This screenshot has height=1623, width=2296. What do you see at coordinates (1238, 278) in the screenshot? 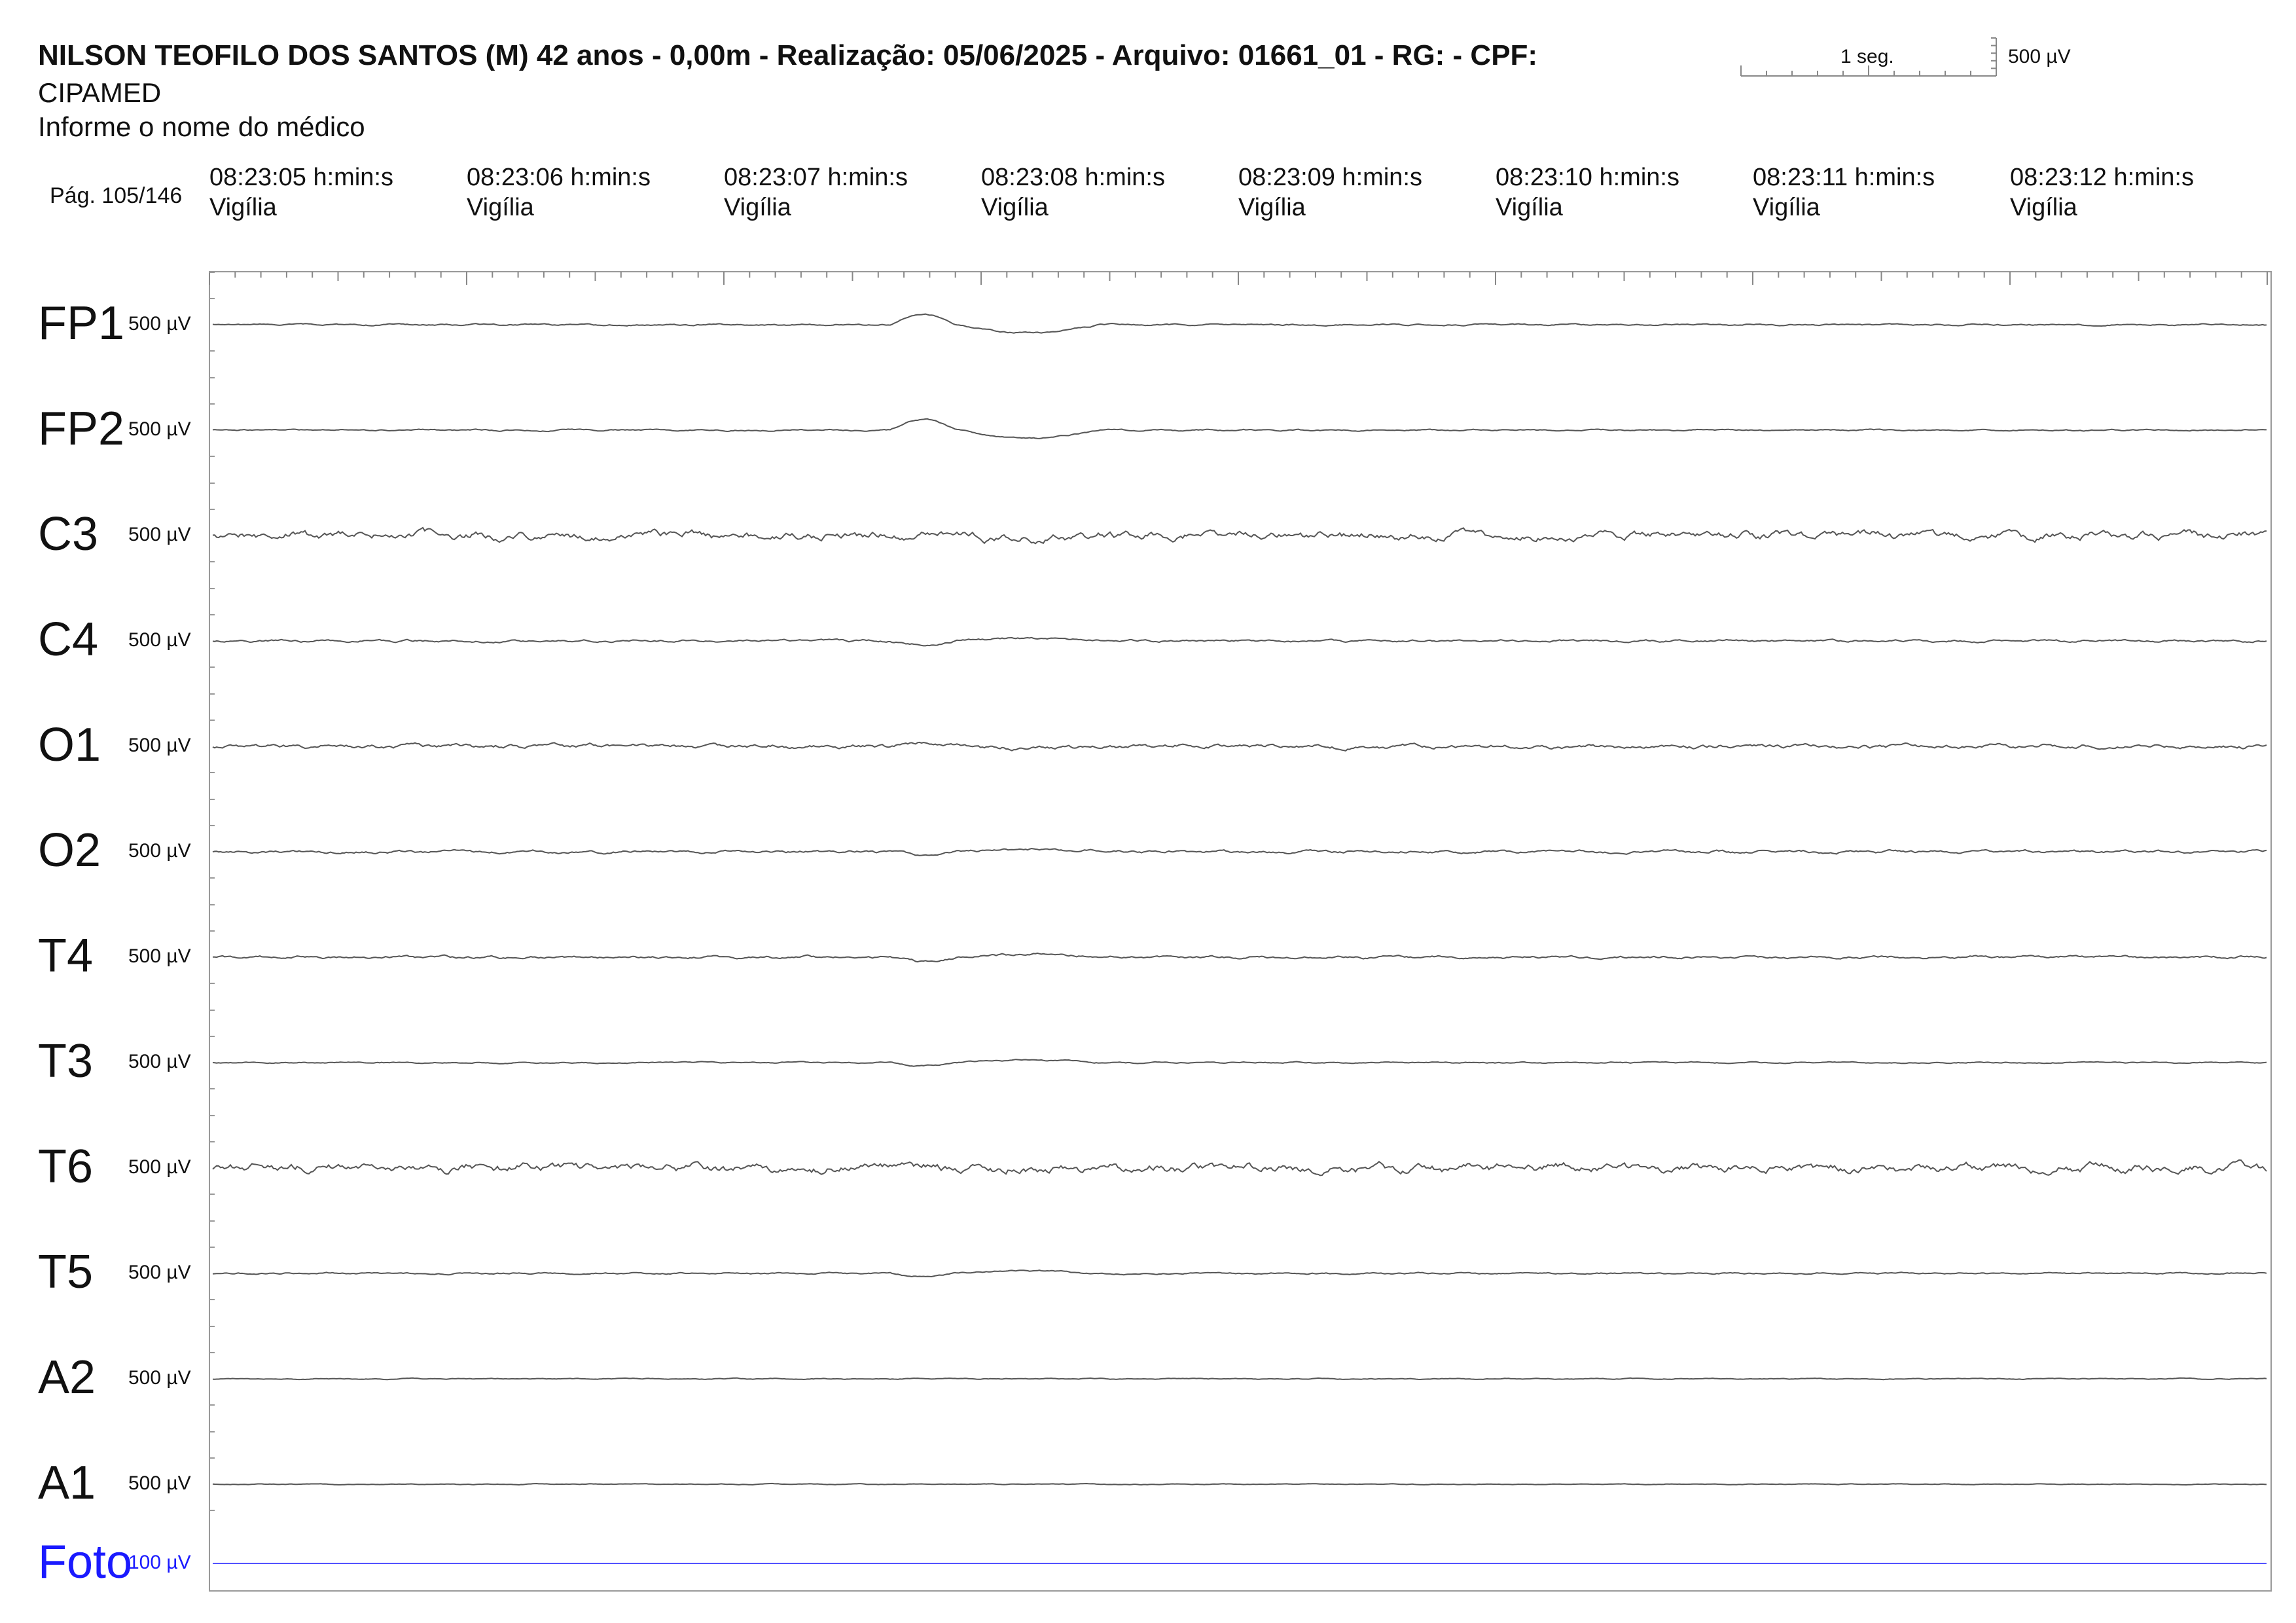
I see `time-ticks` at bounding box center [1238, 278].